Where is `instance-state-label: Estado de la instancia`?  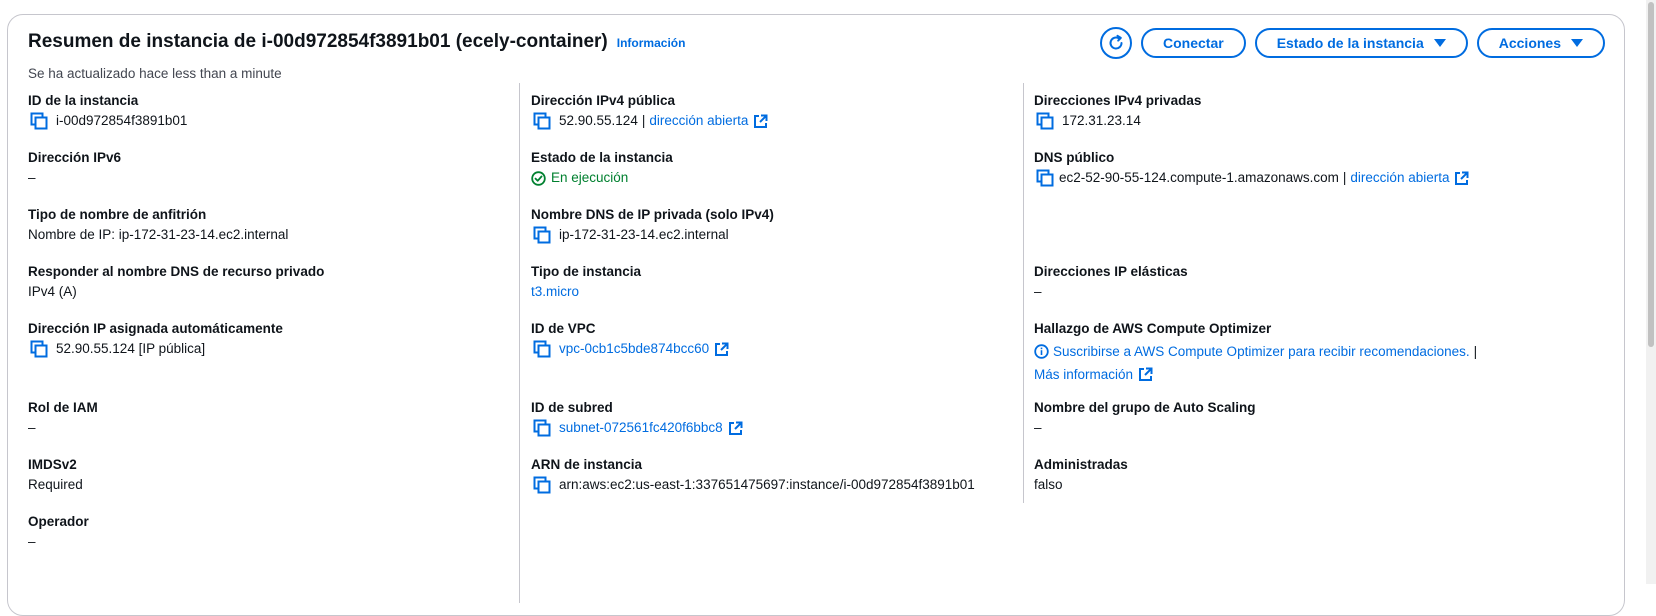 instance-state-label: Estado de la instancia is located at coordinates (1350, 43).